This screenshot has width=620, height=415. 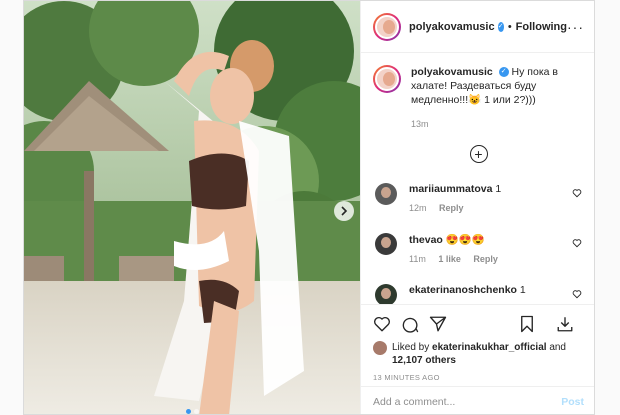 I want to click on comment-username: ekaterinanoshchenko, so click(x=463, y=290).